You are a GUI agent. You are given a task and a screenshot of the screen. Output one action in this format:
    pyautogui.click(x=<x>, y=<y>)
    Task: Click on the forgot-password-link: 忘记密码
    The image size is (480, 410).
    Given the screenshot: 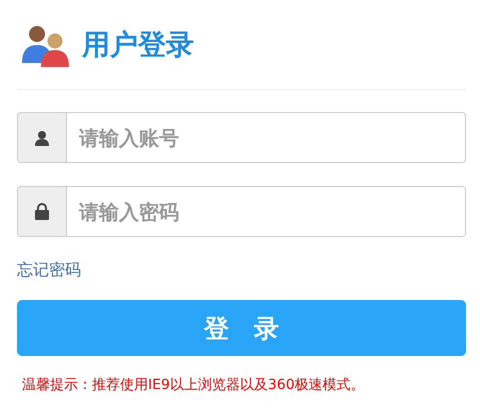 What is the action you would take?
    pyautogui.click(x=49, y=270)
    